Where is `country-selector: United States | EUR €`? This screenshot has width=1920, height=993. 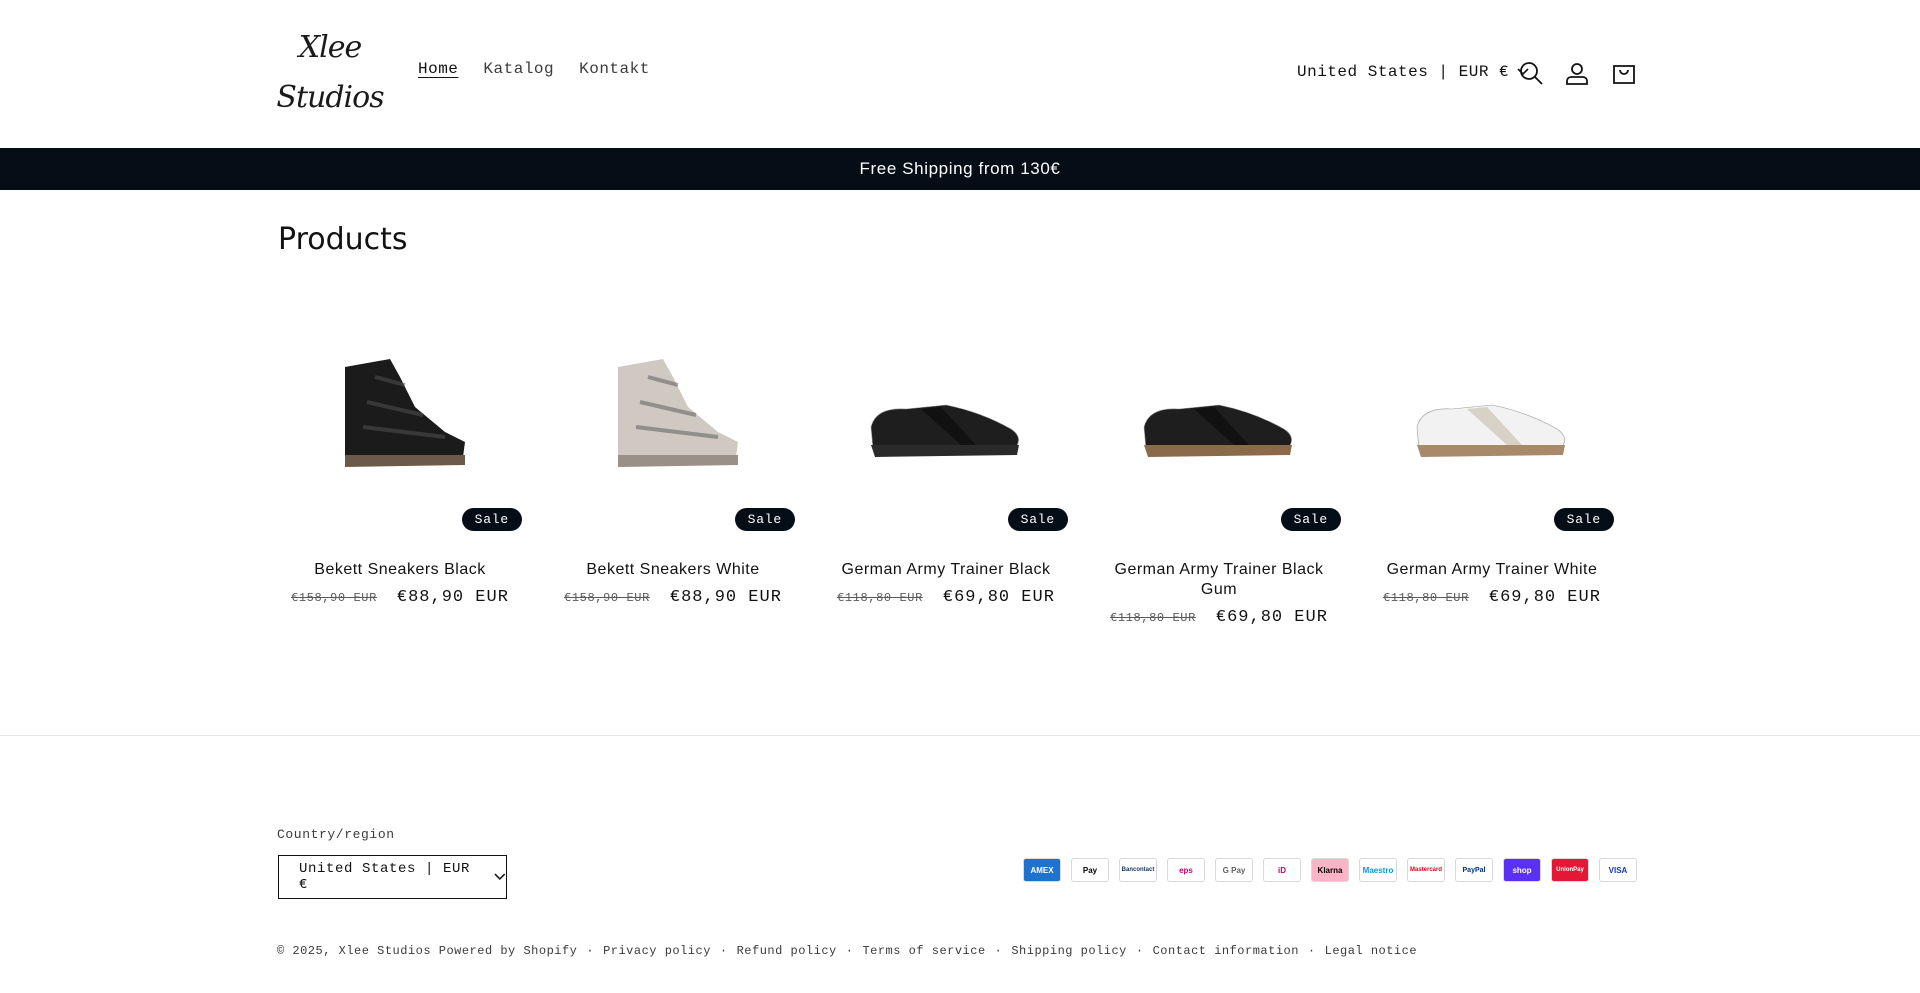 country-selector: United States | EUR € is located at coordinates (392, 877).